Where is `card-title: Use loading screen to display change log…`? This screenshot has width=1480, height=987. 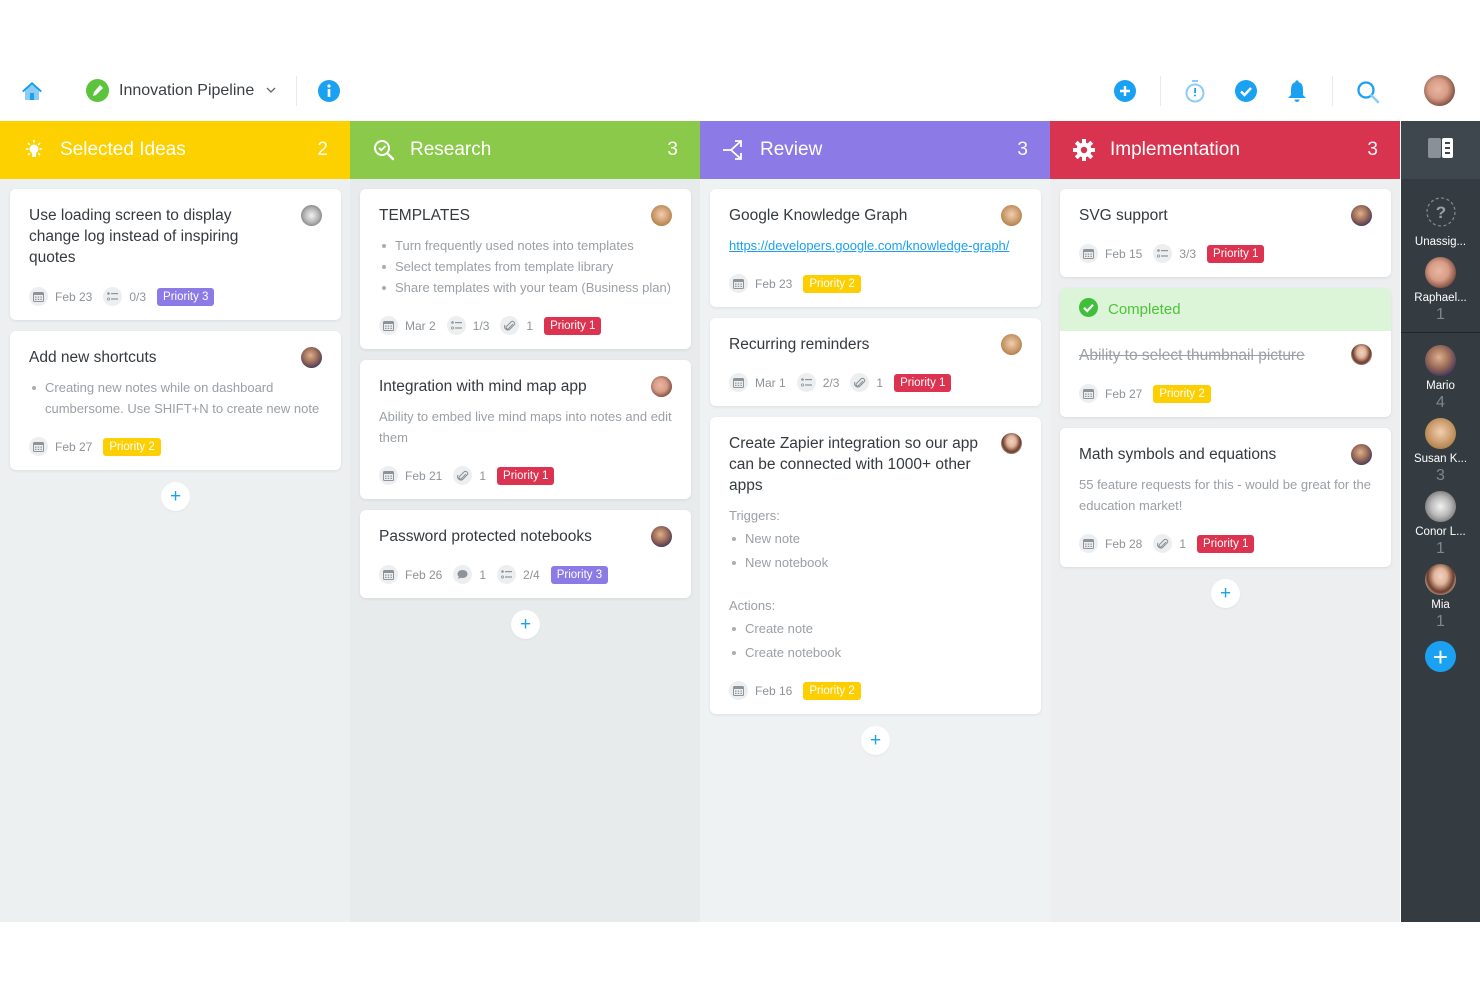 card-title: Use loading screen to display change log… is located at coordinates (134, 236).